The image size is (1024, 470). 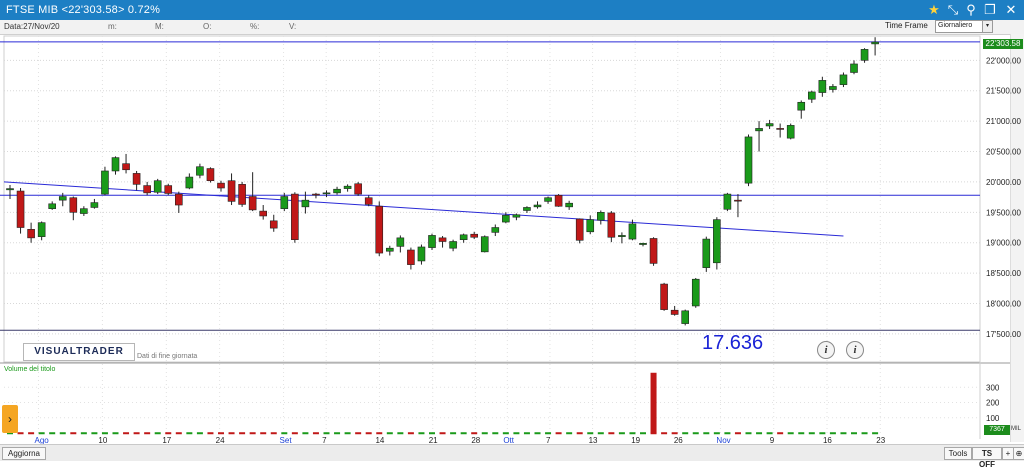 I want to click on expand-panel-button: ›, so click(x=10, y=419).